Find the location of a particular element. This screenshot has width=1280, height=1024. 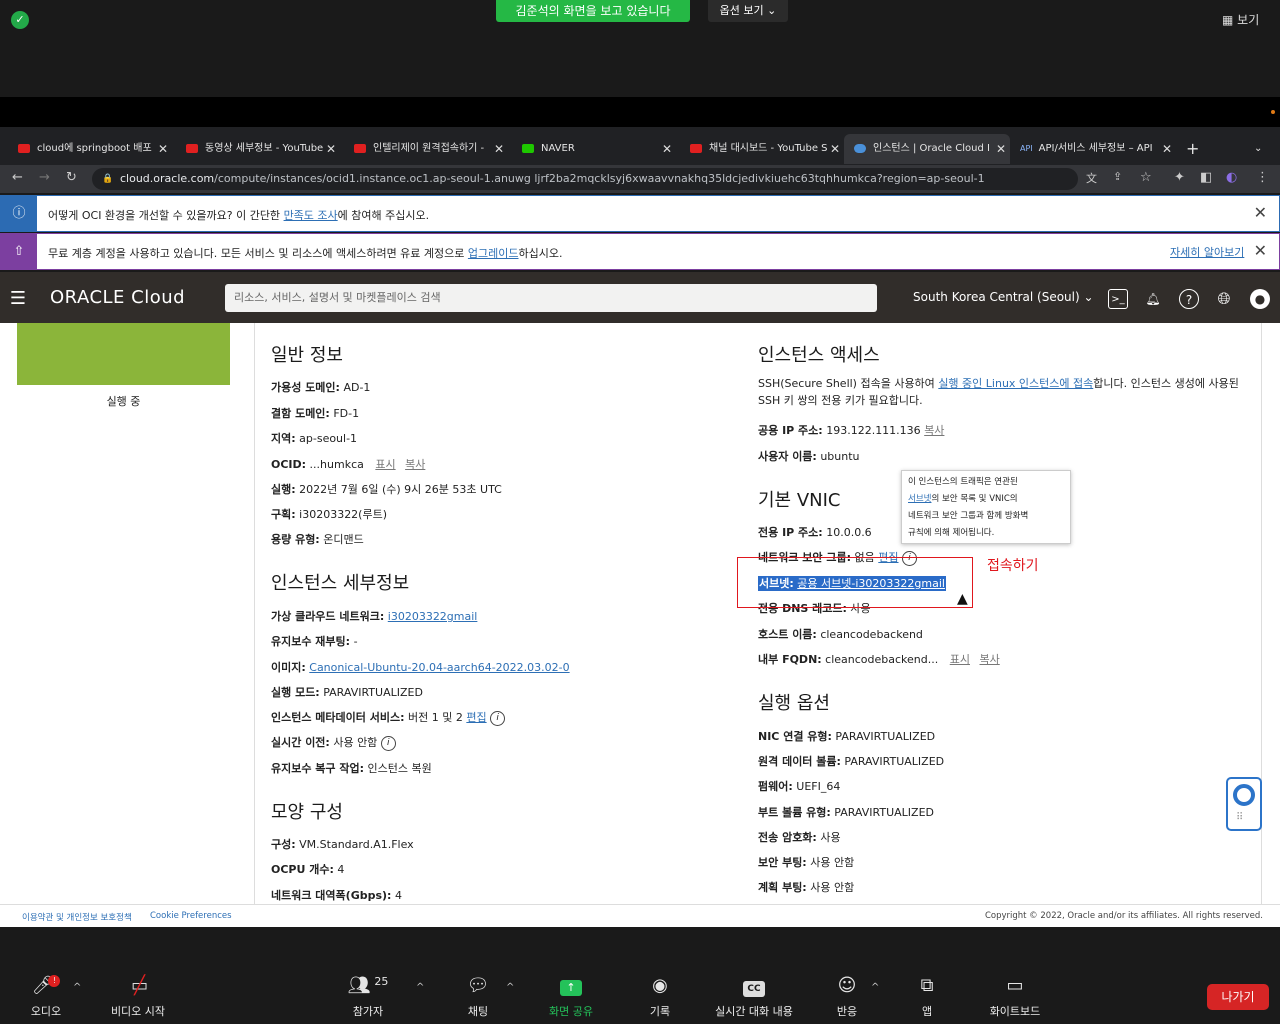

info-row: 실시간 이전: 사용 안함 i is located at coordinates (333, 742).